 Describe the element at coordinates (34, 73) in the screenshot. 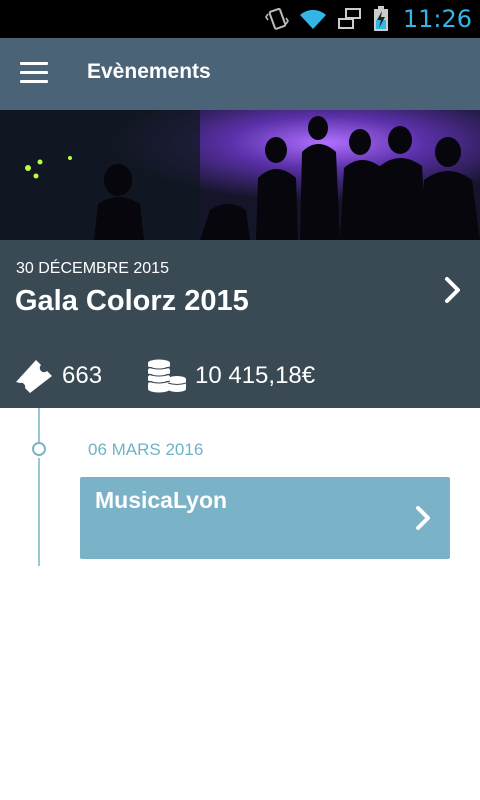

I see `hamburger-menu-icon` at that location.